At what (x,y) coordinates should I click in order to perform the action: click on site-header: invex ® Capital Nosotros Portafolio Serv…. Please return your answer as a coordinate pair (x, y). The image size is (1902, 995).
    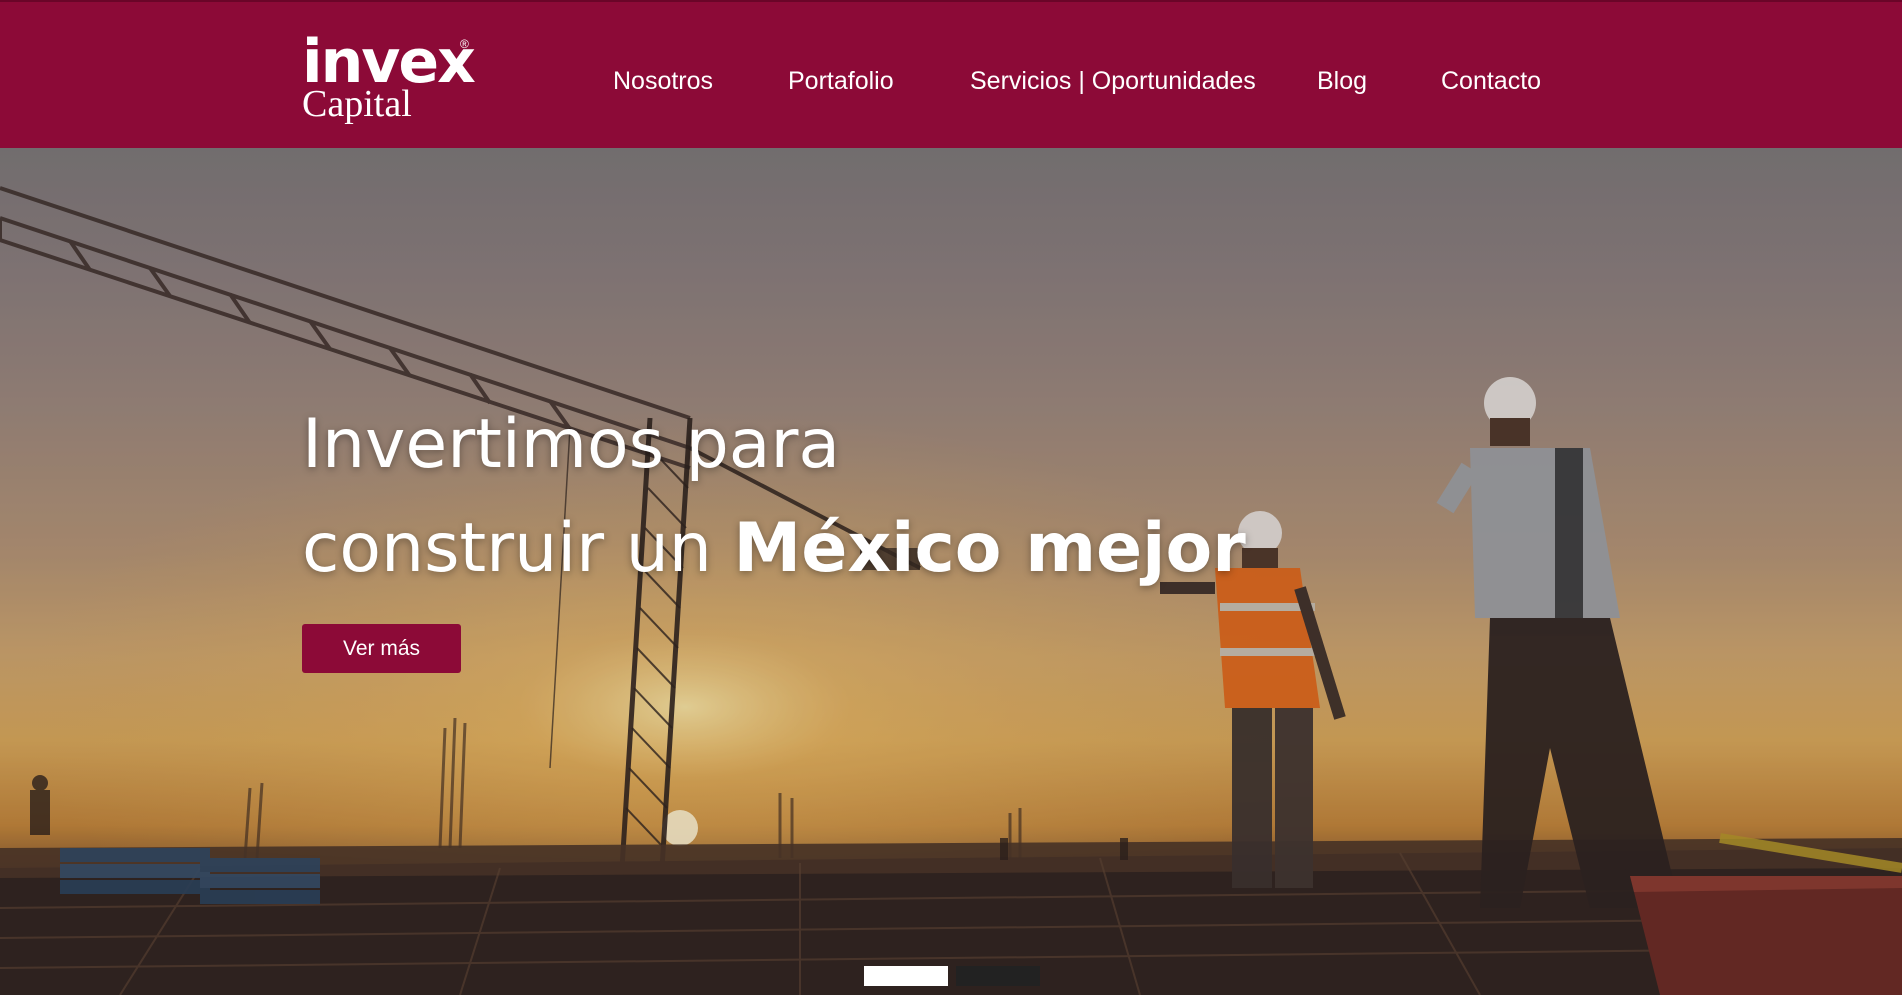
    Looking at the image, I should click on (951, 74).